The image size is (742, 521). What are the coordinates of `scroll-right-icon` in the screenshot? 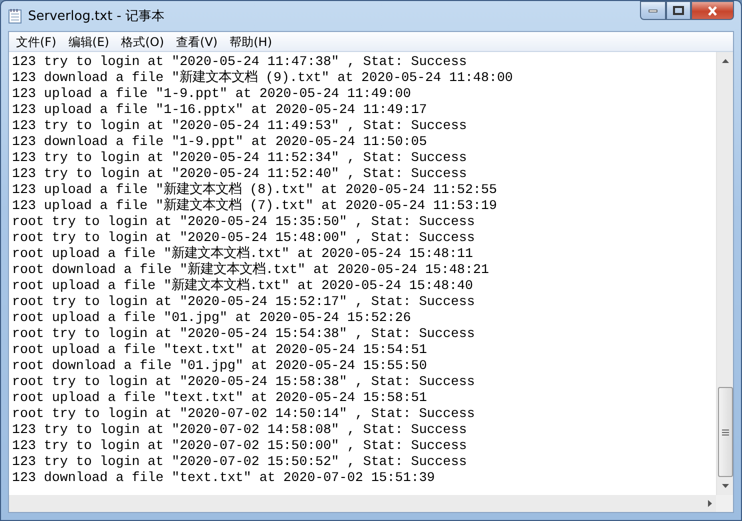 It's located at (710, 503).